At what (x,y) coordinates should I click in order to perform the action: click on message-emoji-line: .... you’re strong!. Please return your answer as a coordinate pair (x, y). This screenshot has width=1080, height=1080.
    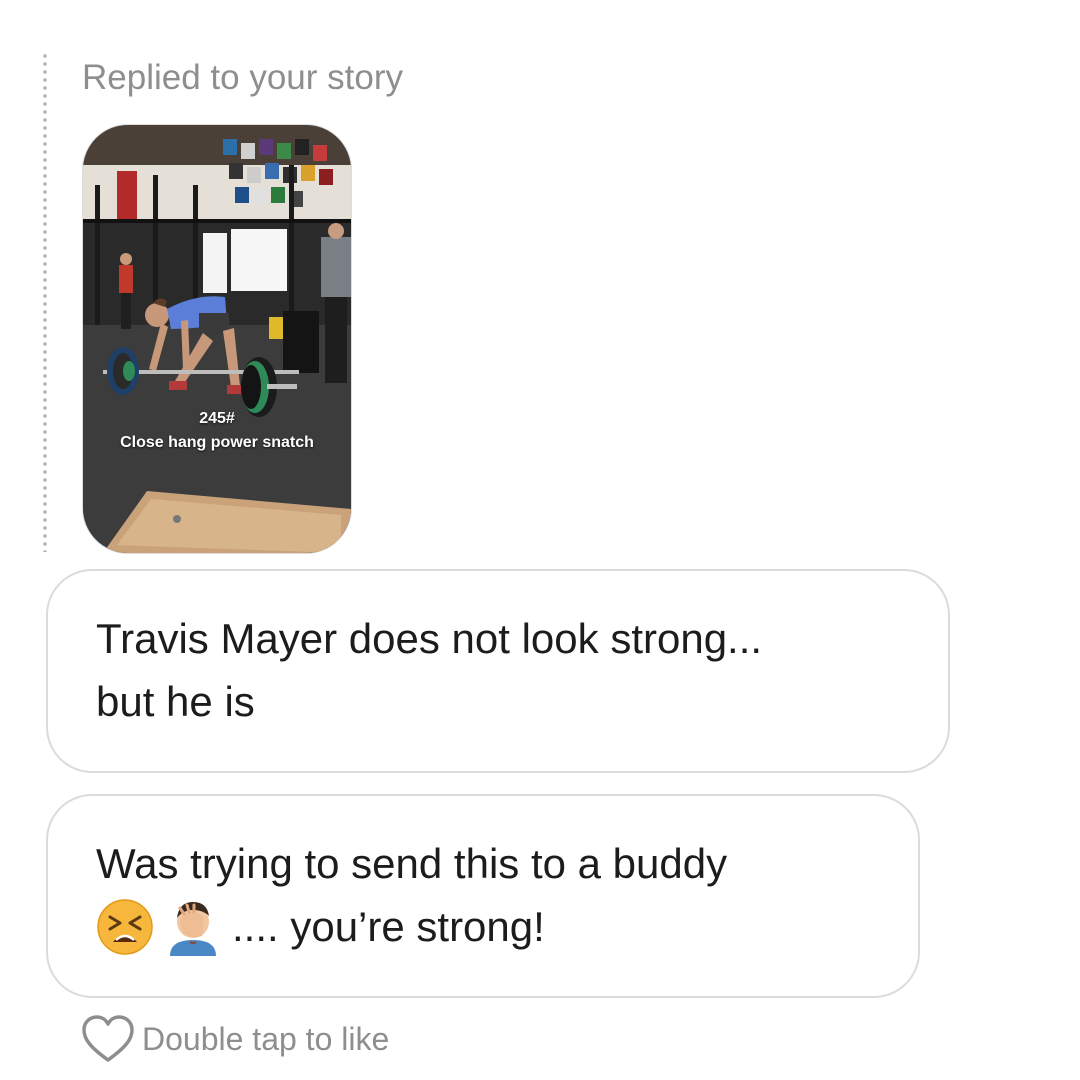
    Looking at the image, I should click on (483, 926).